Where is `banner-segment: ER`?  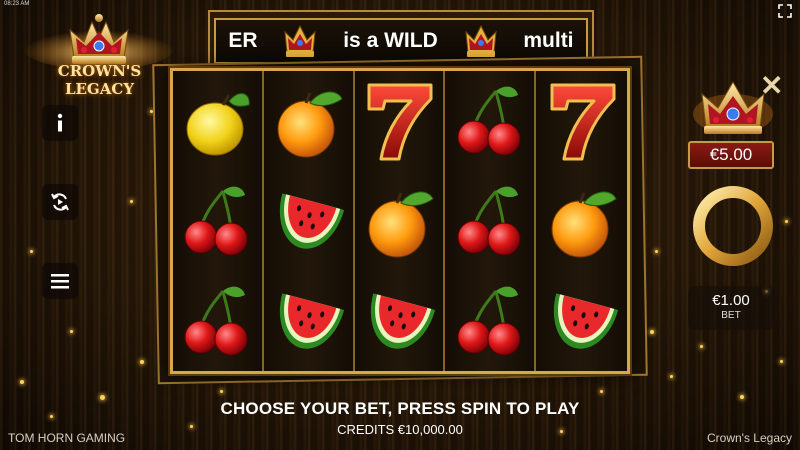
banner-segment: ER is located at coordinates (243, 40).